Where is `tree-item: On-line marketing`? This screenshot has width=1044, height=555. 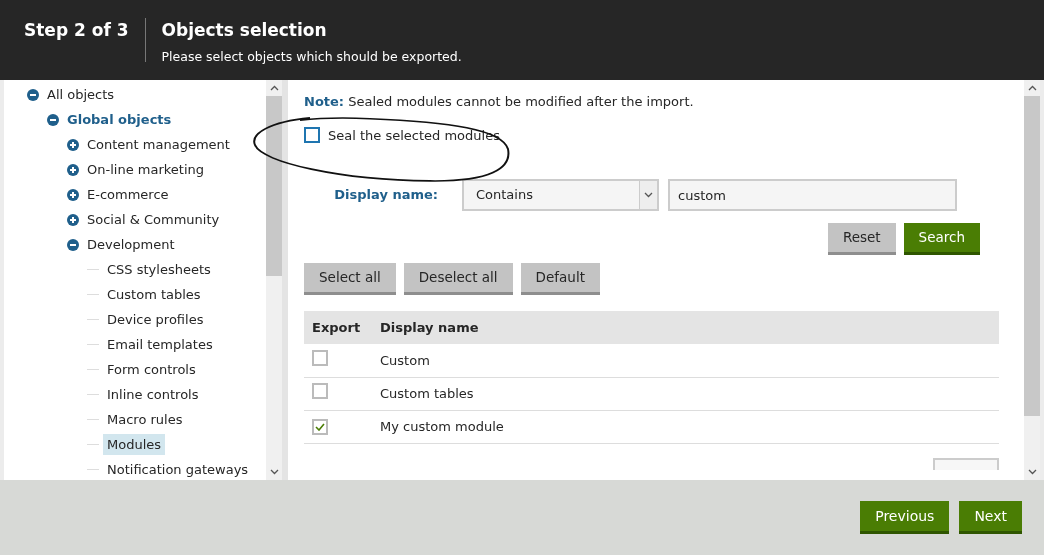 tree-item: On-line marketing is located at coordinates (145, 169).